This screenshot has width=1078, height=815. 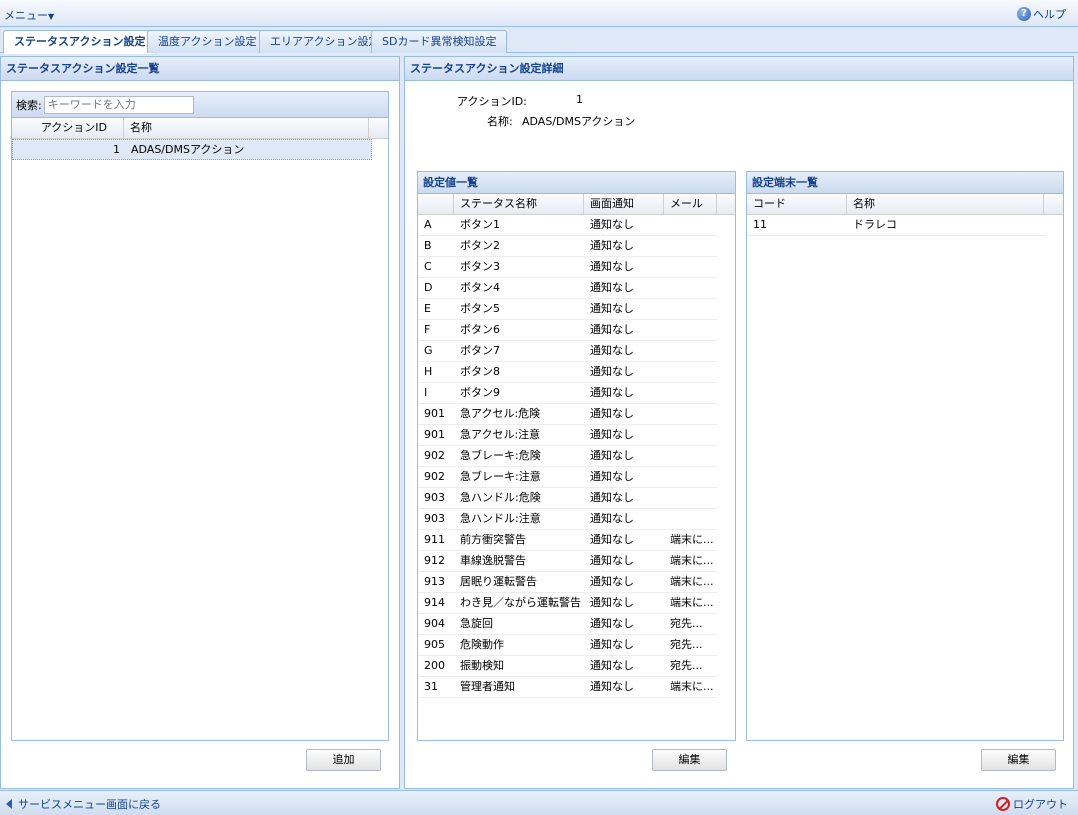 What do you see at coordinates (493, 560) in the screenshot?
I see `cell-status-name: 車線逸脱警告` at bounding box center [493, 560].